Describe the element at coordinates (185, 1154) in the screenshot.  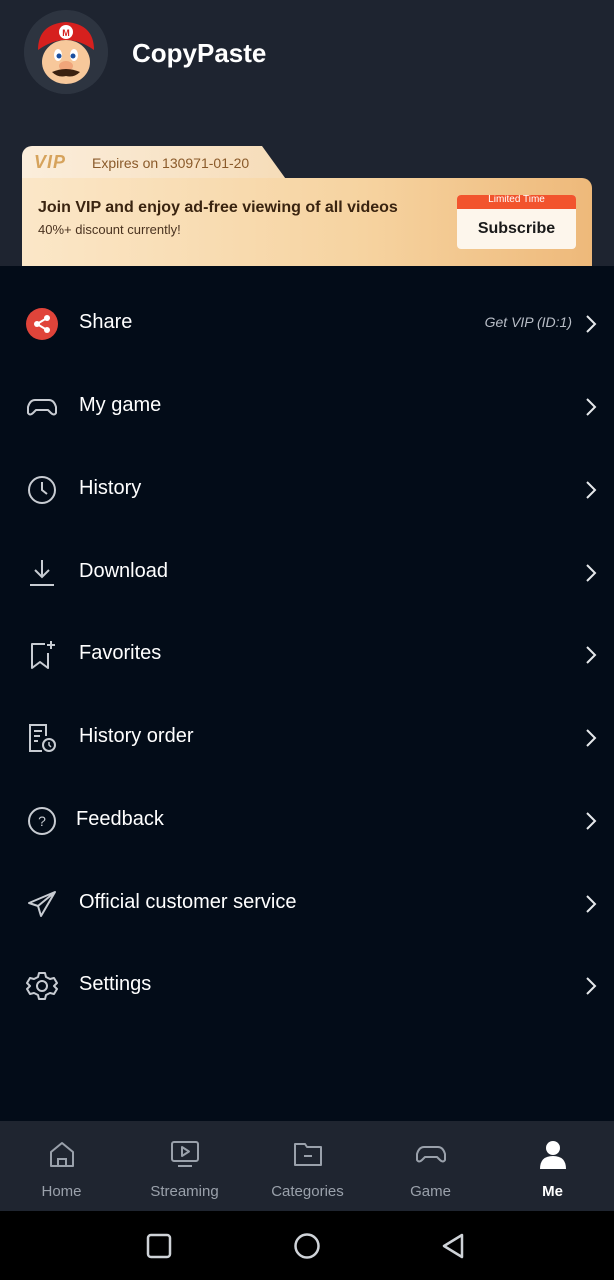
I see `tv-icon` at that location.